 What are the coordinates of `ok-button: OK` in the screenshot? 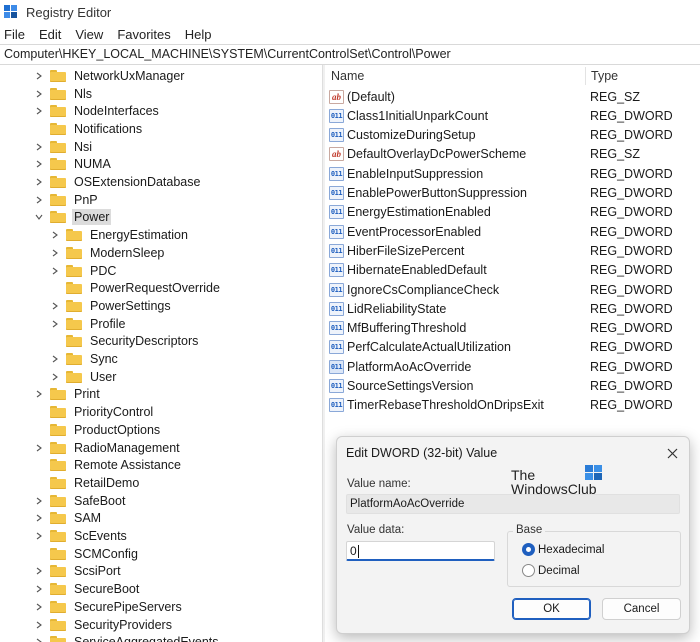 It's located at (551, 609).